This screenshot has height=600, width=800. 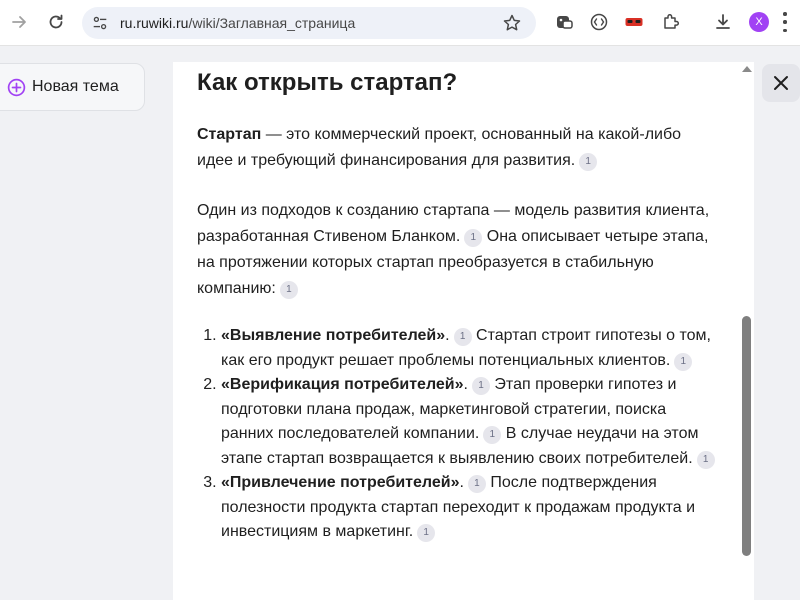 I want to click on close-panel-button, so click(x=781, y=83).